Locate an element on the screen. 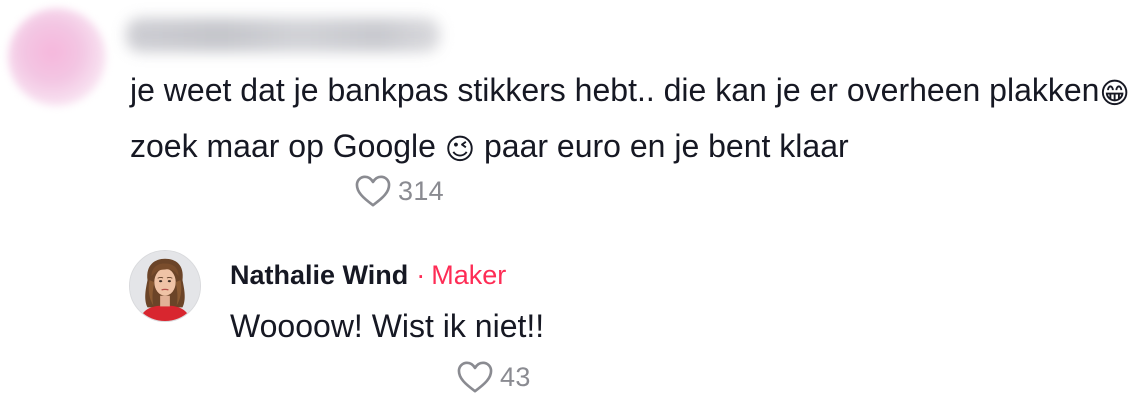  reply-author-name: Nathalie Wind is located at coordinates (319, 275).